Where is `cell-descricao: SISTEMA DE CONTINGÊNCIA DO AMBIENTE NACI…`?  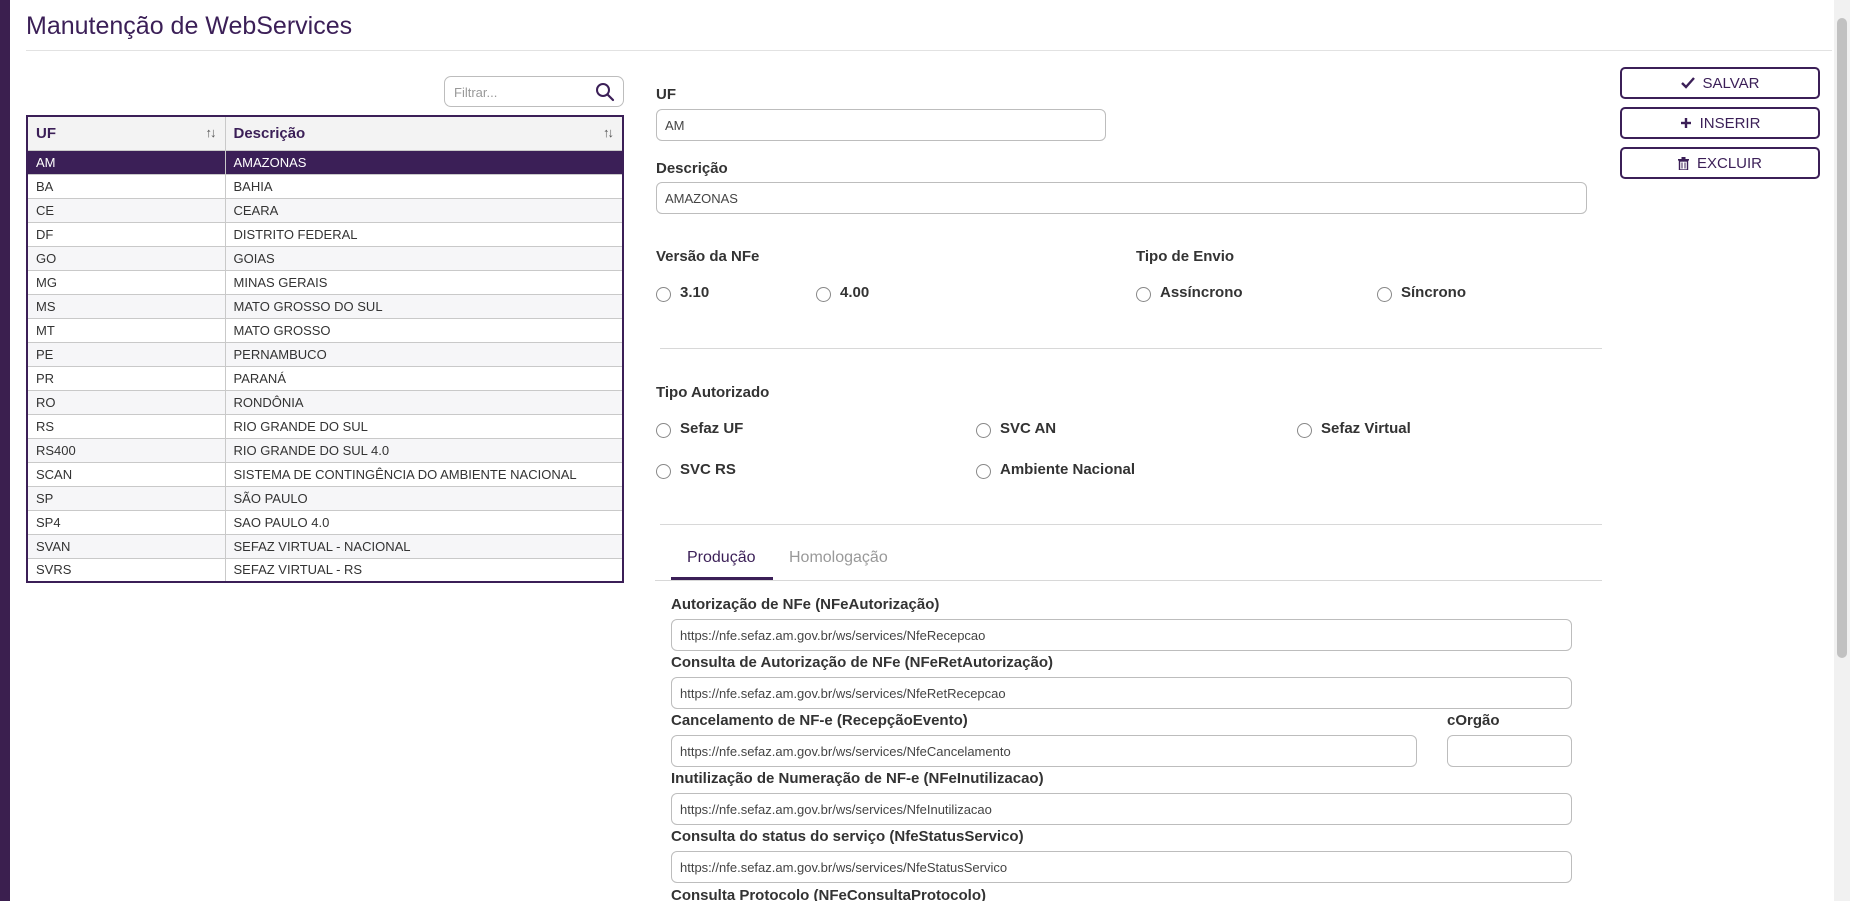 cell-descricao: SISTEMA DE CONTINGÊNCIA DO AMBIENTE NACI… is located at coordinates (424, 474).